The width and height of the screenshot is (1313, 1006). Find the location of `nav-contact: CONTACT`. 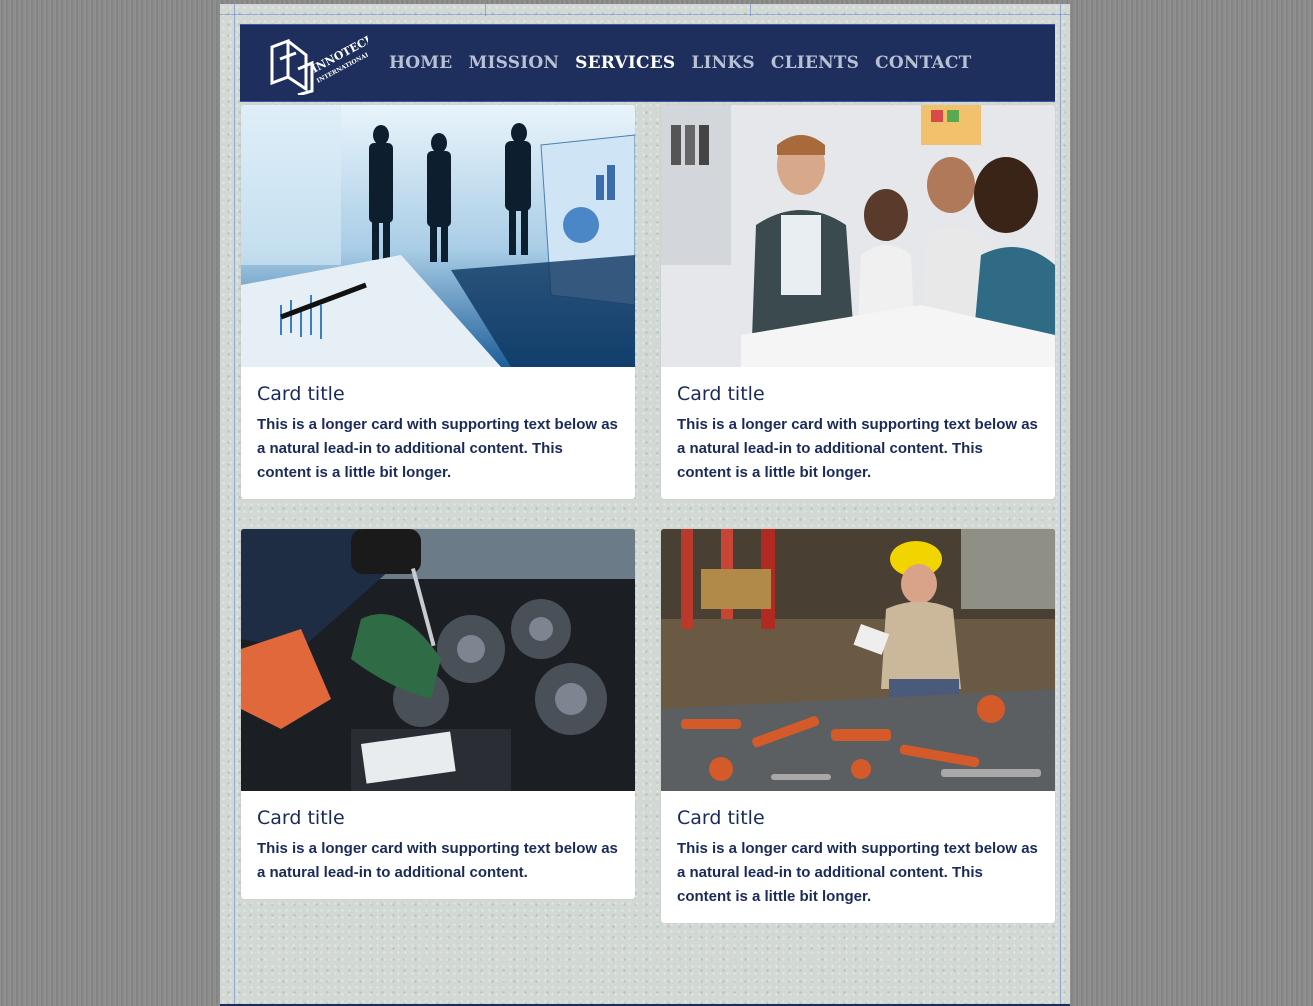

nav-contact: CONTACT is located at coordinates (923, 63).